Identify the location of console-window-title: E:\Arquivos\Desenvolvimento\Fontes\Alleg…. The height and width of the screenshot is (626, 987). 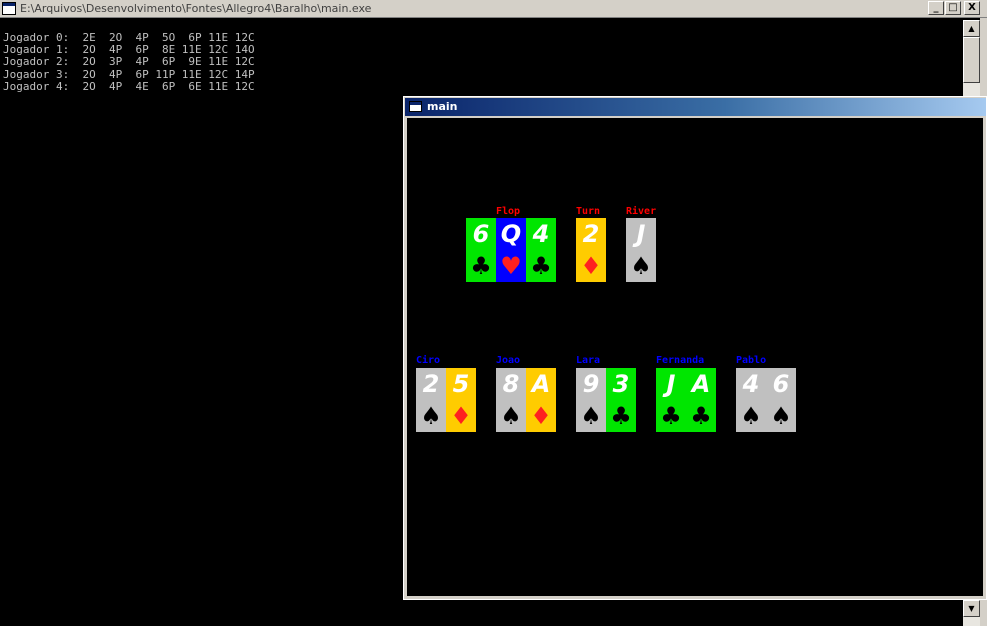
(196, 8).